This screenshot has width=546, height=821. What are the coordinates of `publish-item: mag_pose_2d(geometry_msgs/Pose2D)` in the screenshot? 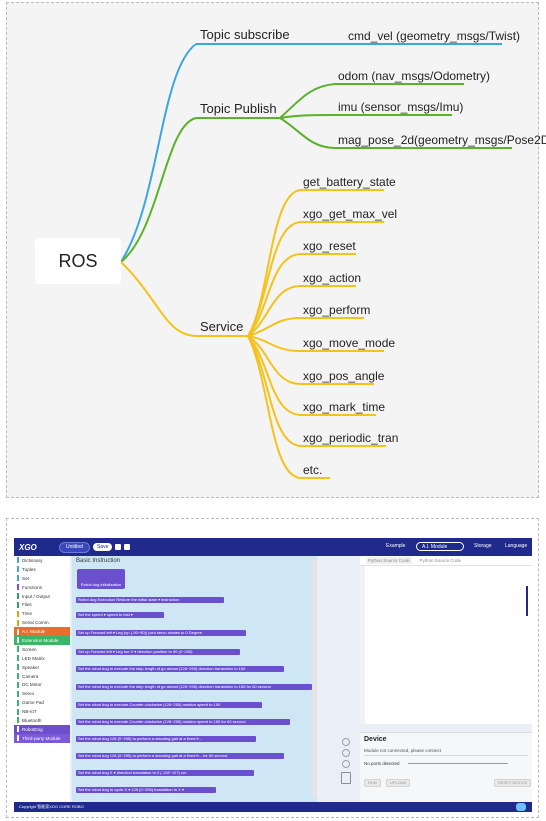 It's located at (442, 140).